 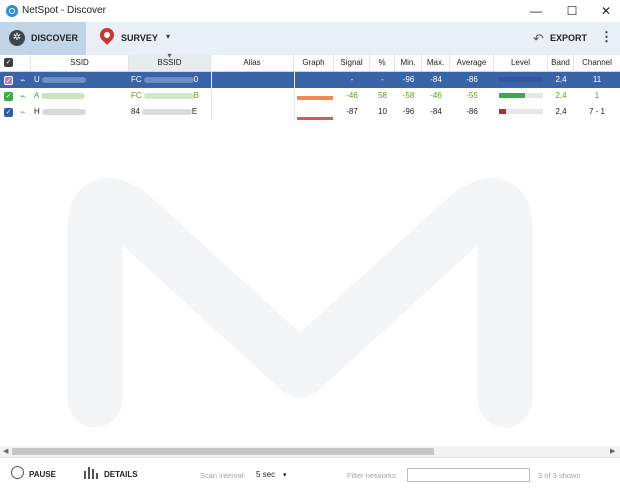 I want to click on average-cell: -55, so click(x=472, y=95).